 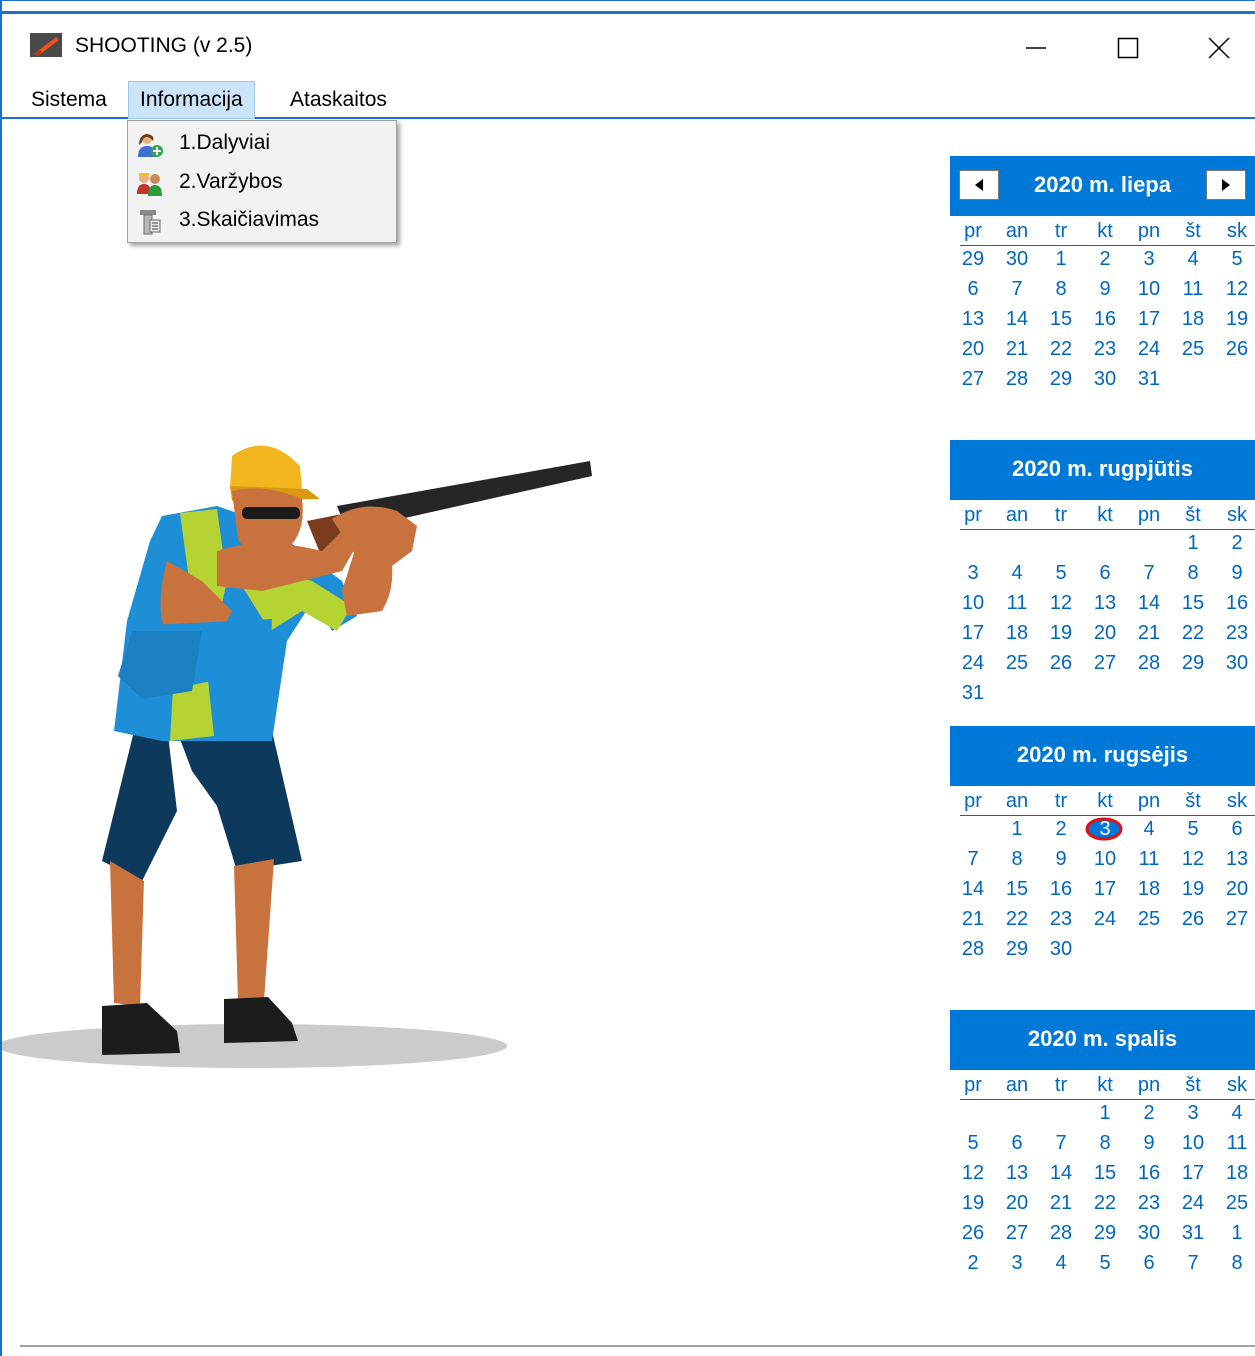 What do you see at coordinates (1237, 349) in the screenshot?
I see `calendar-day: 26` at bounding box center [1237, 349].